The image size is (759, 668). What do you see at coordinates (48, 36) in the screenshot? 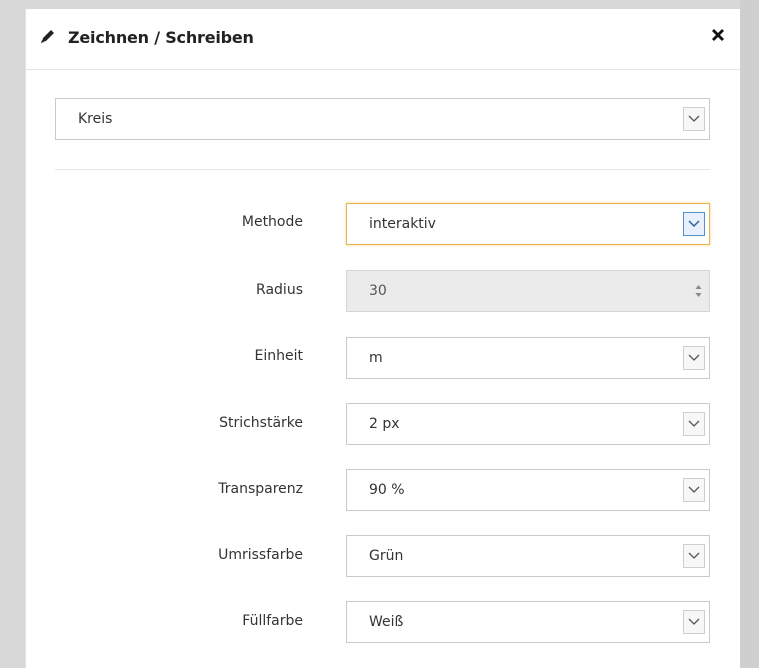
I see `pencil-icon` at bounding box center [48, 36].